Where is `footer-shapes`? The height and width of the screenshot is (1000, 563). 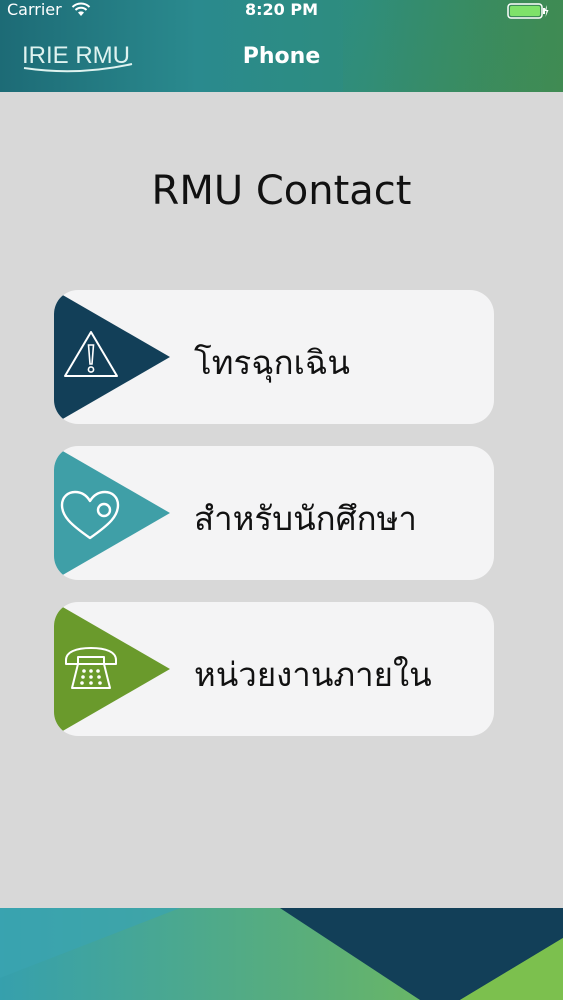
footer-shapes is located at coordinates (281, 954).